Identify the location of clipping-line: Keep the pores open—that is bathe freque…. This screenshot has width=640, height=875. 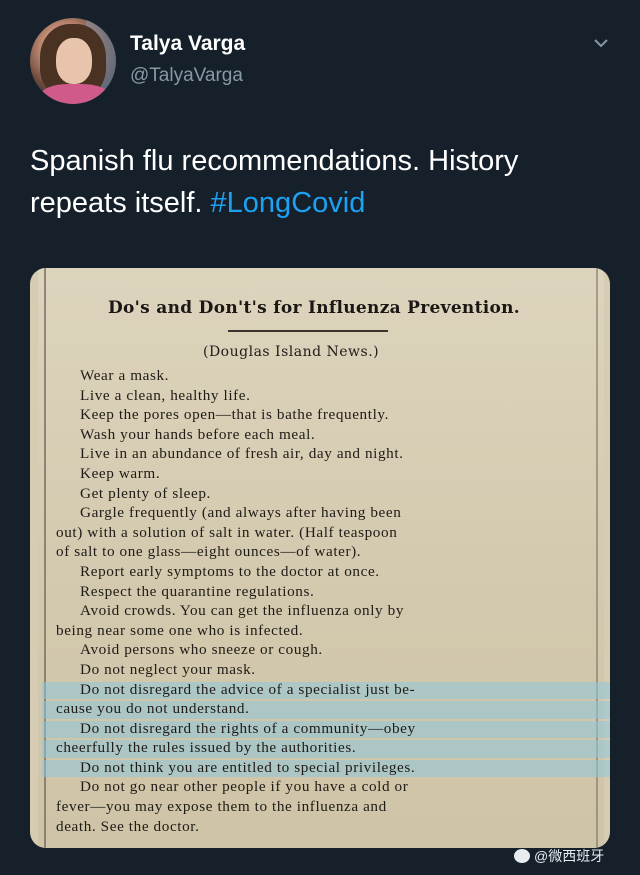
(234, 415).